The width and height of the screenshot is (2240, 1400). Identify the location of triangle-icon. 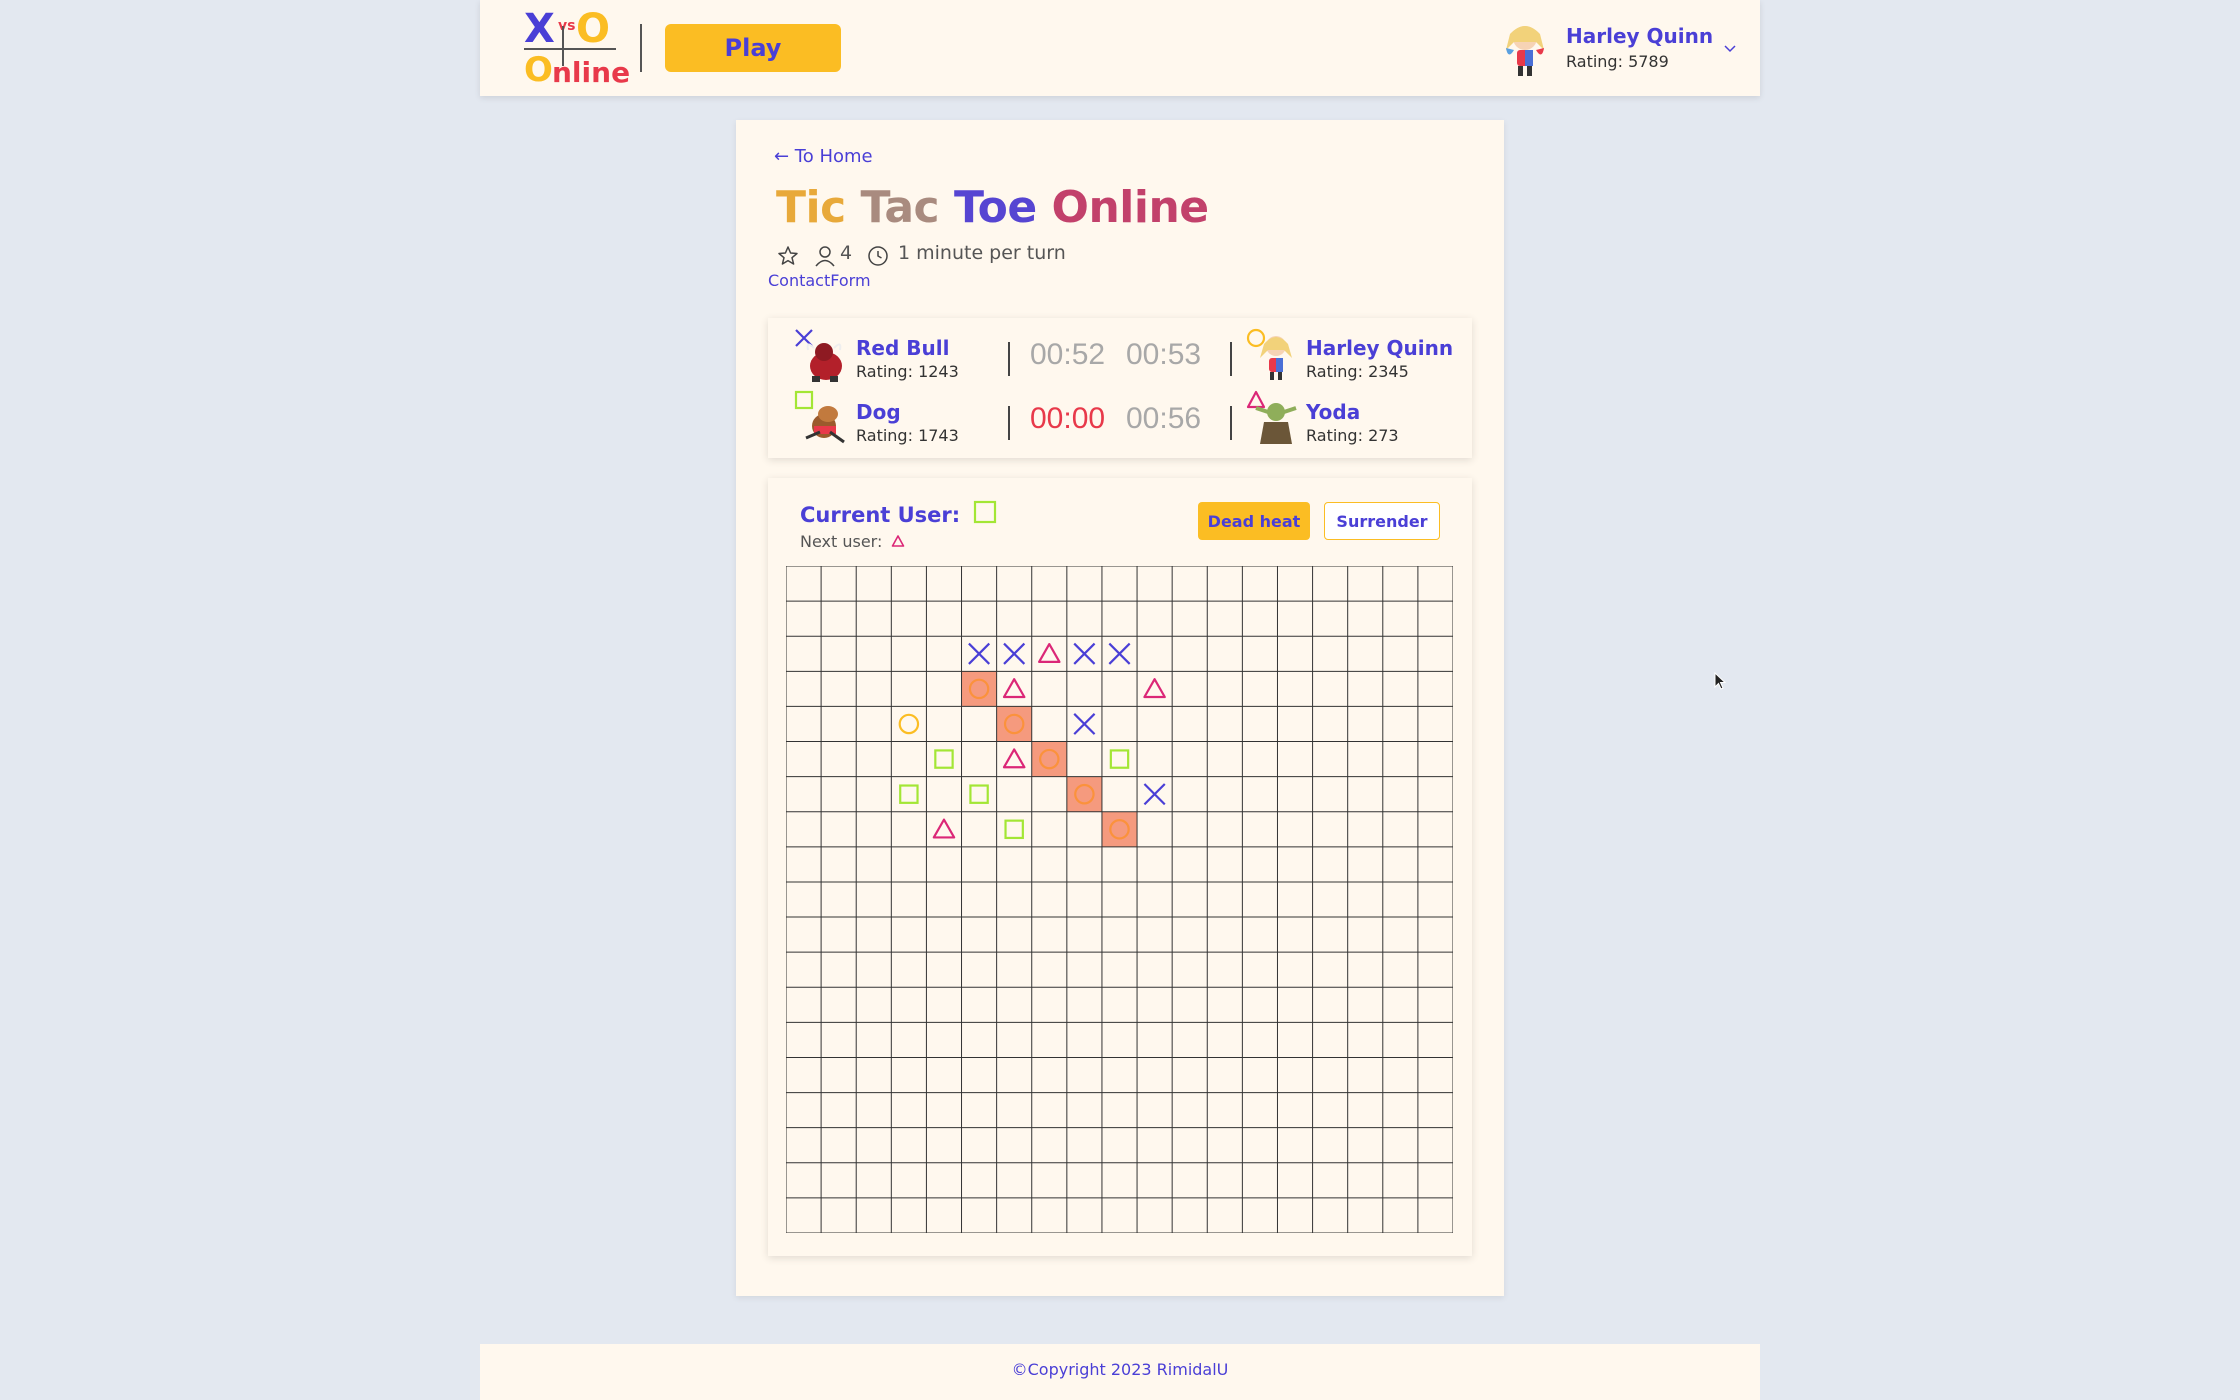
(898, 541).